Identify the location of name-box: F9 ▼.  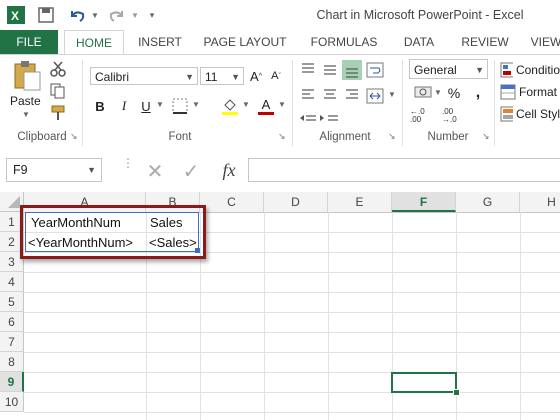
(54, 170).